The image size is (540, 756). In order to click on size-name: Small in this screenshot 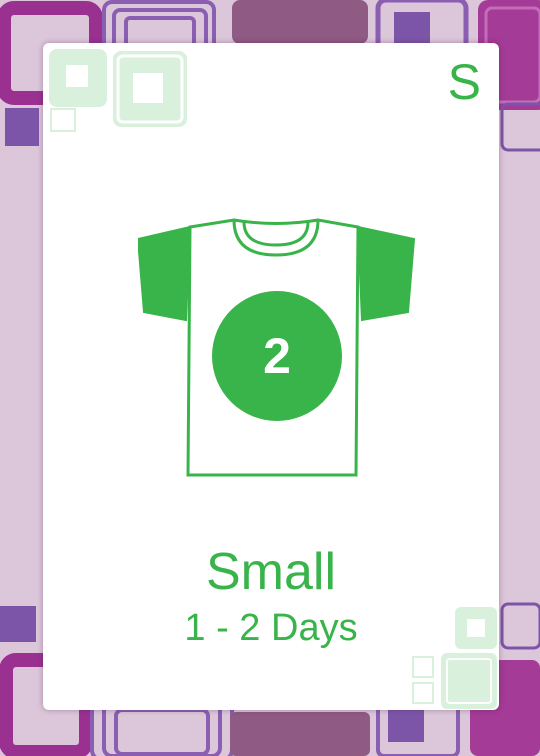, I will do `click(271, 572)`.